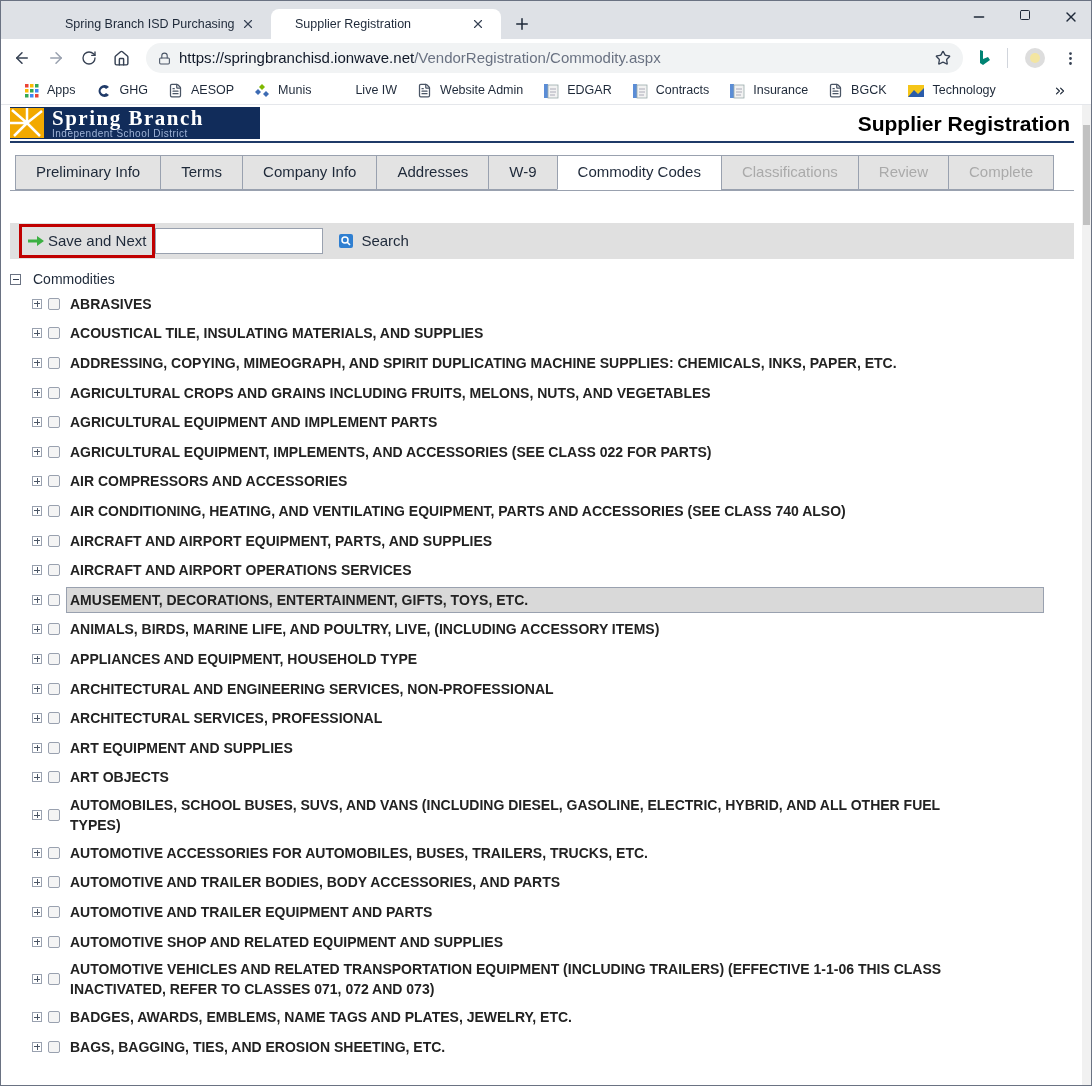 The image size is (1092, 1086). Describe the element at coordinates (89, 58) in the screenshot. I see `reload-icon` at that location.